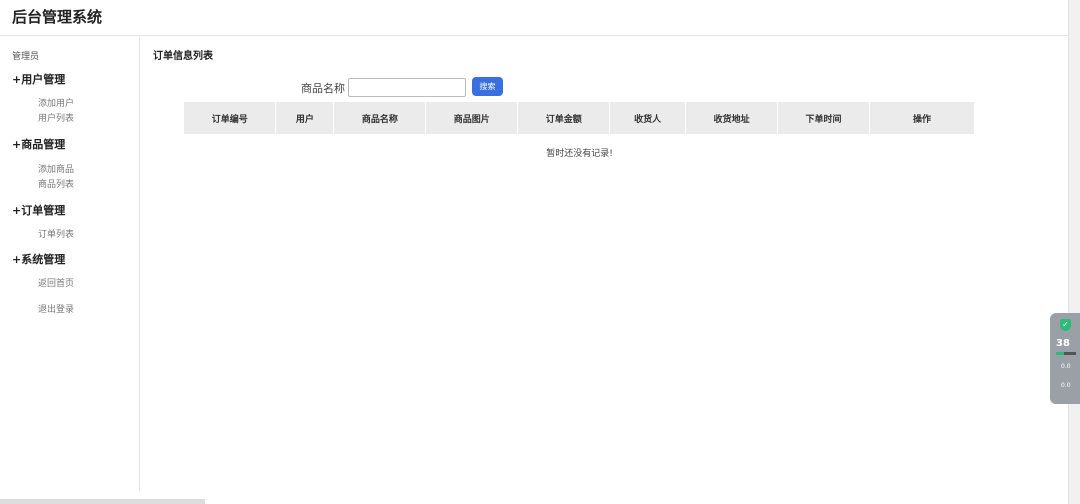 The image size is (1080, 504). I want to click on download-speed: 0.0, so click(1066, 385).